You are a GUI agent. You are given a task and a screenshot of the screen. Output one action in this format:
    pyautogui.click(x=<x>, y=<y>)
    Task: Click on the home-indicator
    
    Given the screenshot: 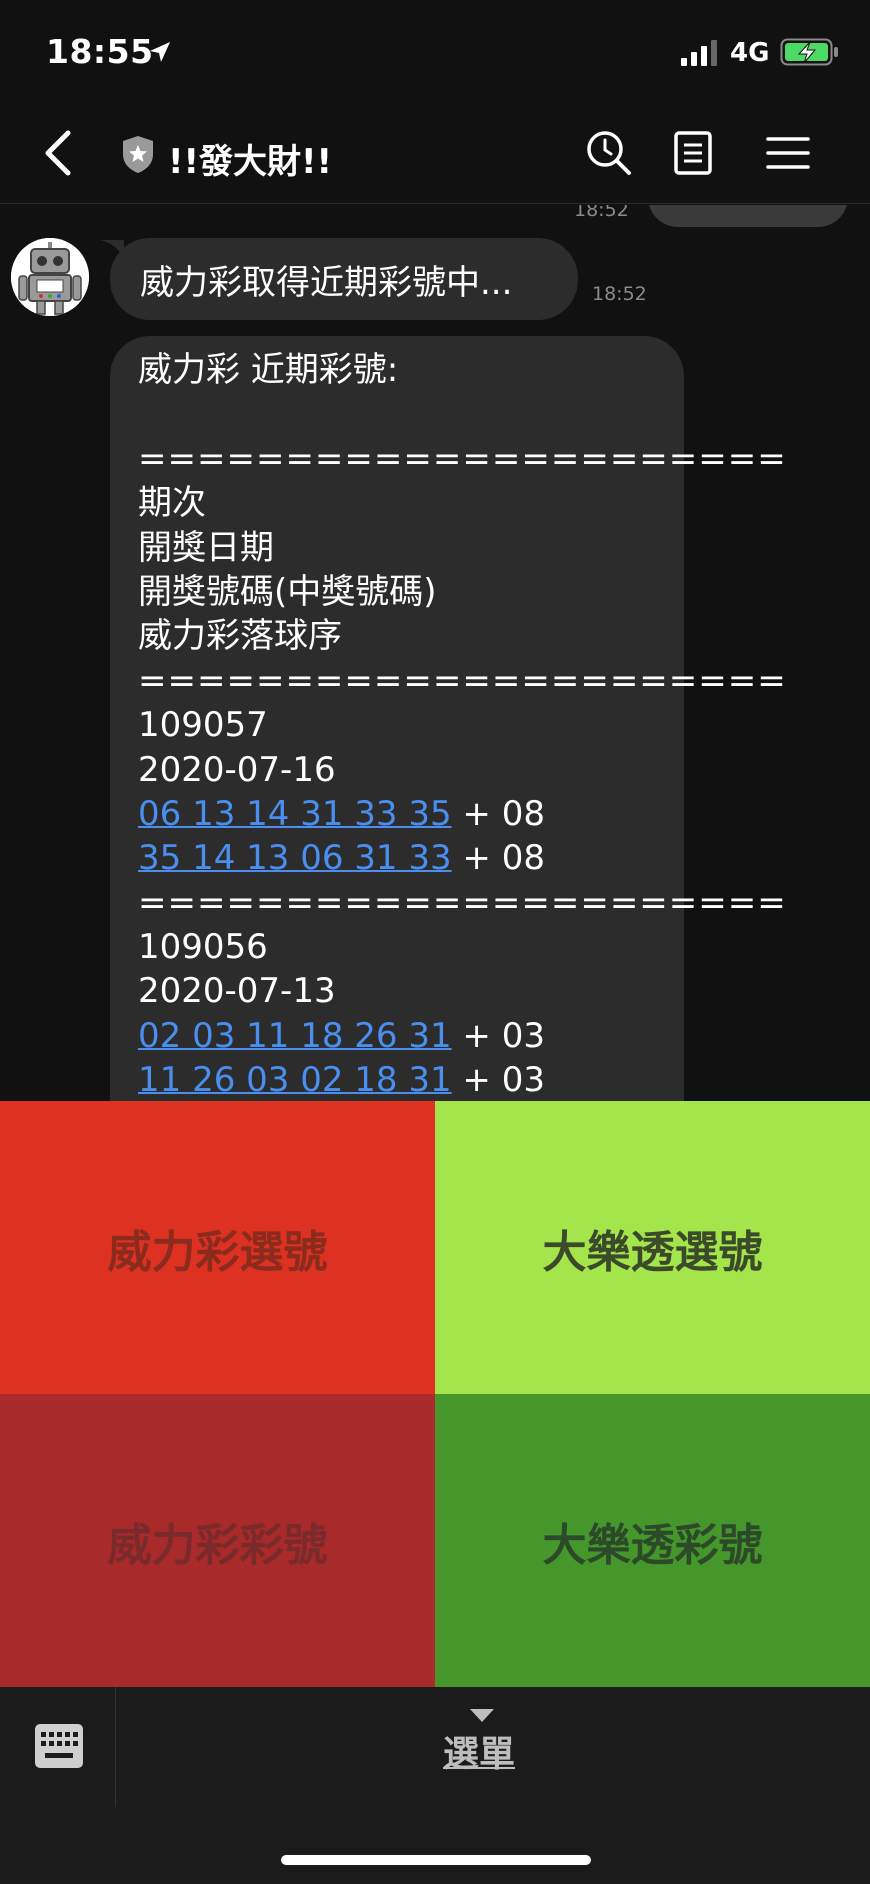 What is the action you would take?
    pyautogui.click(x=436, y=1860)
    